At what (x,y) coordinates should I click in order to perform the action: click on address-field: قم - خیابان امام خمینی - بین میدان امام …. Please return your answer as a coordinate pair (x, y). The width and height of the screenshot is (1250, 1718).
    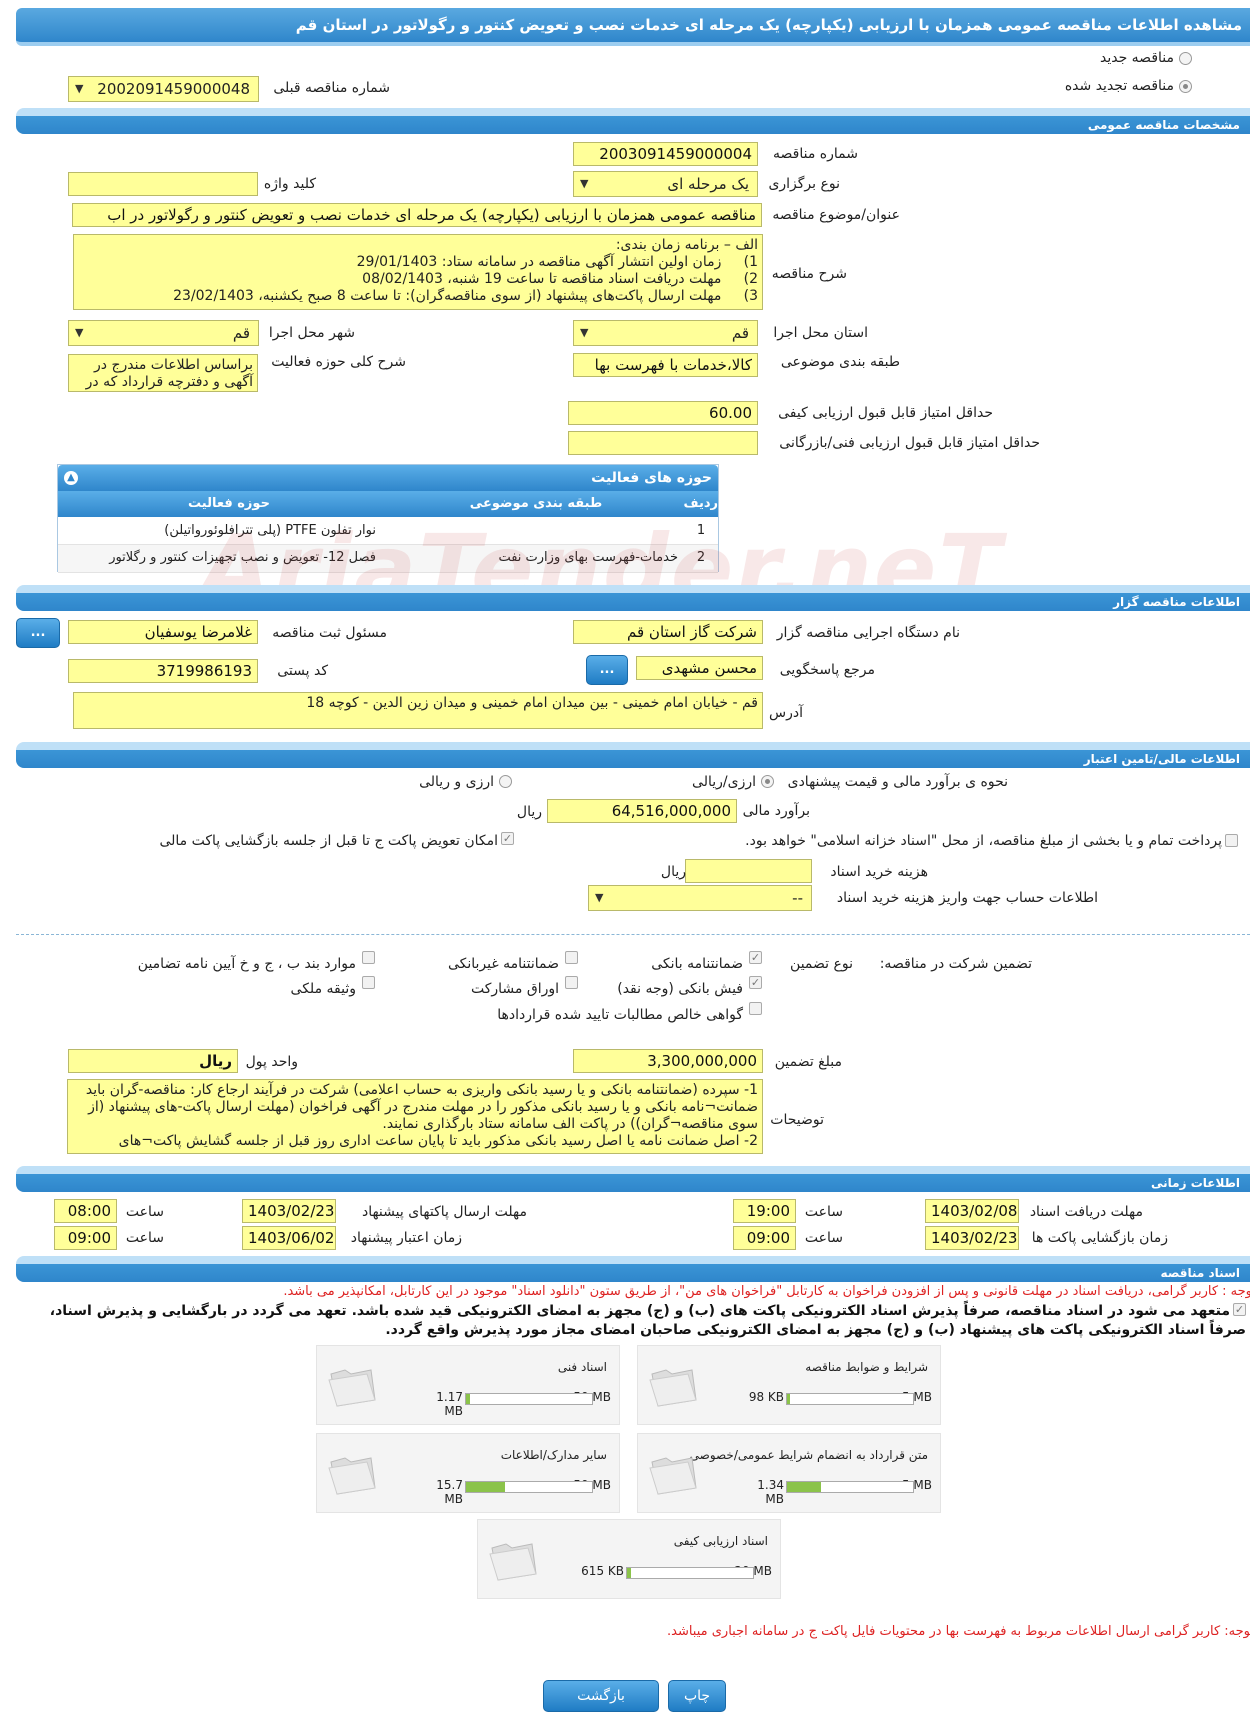
    Looking at the image, I should click on (418, 710).